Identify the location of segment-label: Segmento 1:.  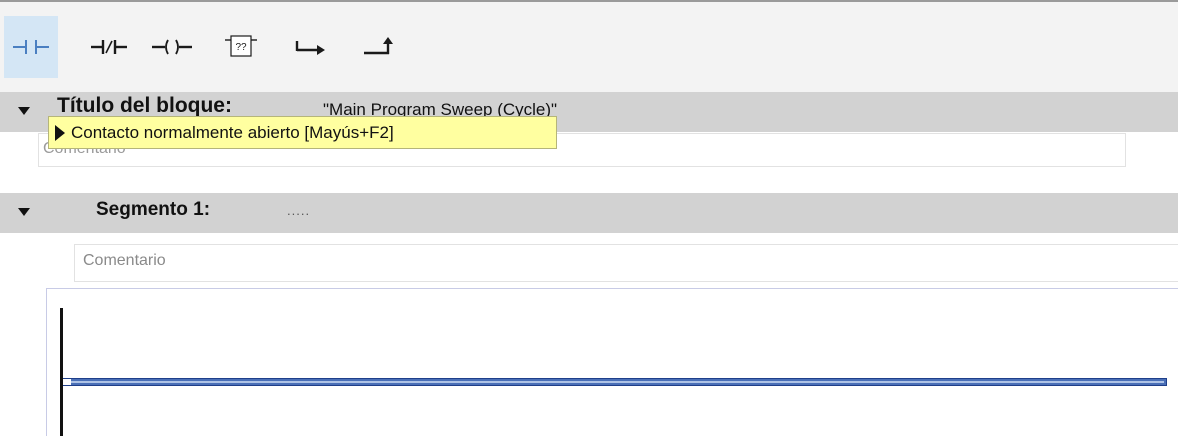
(153, 209).